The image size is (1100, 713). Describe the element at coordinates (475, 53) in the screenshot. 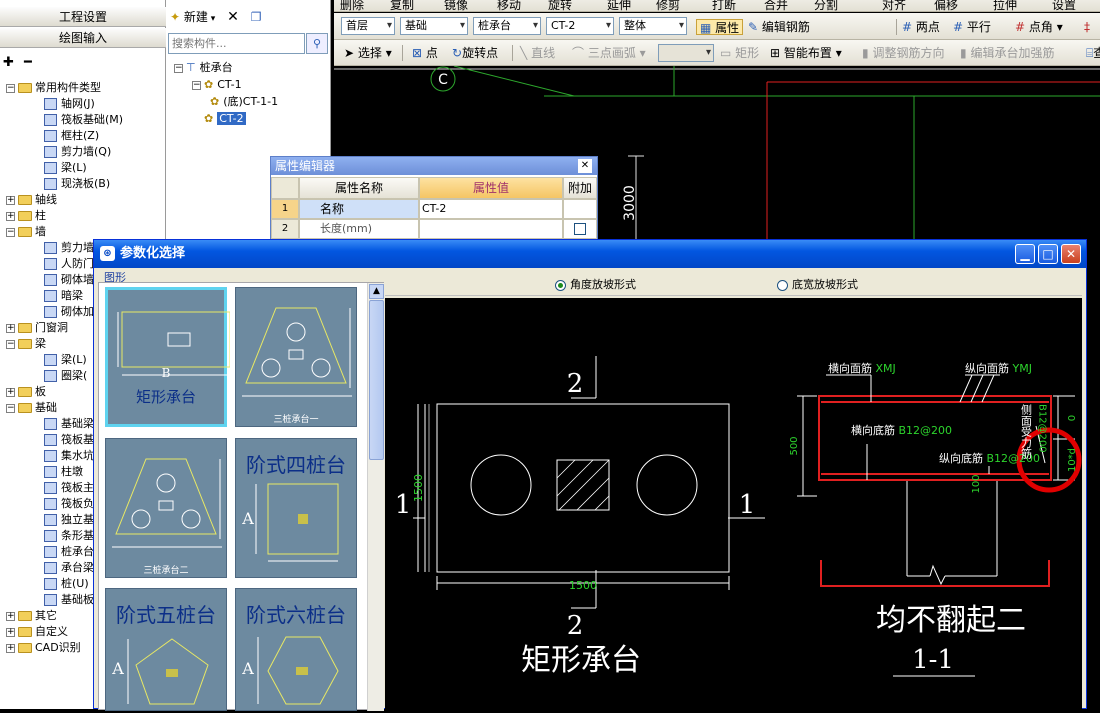

I see `rotate-point-button: ↻旋转点` at that location.